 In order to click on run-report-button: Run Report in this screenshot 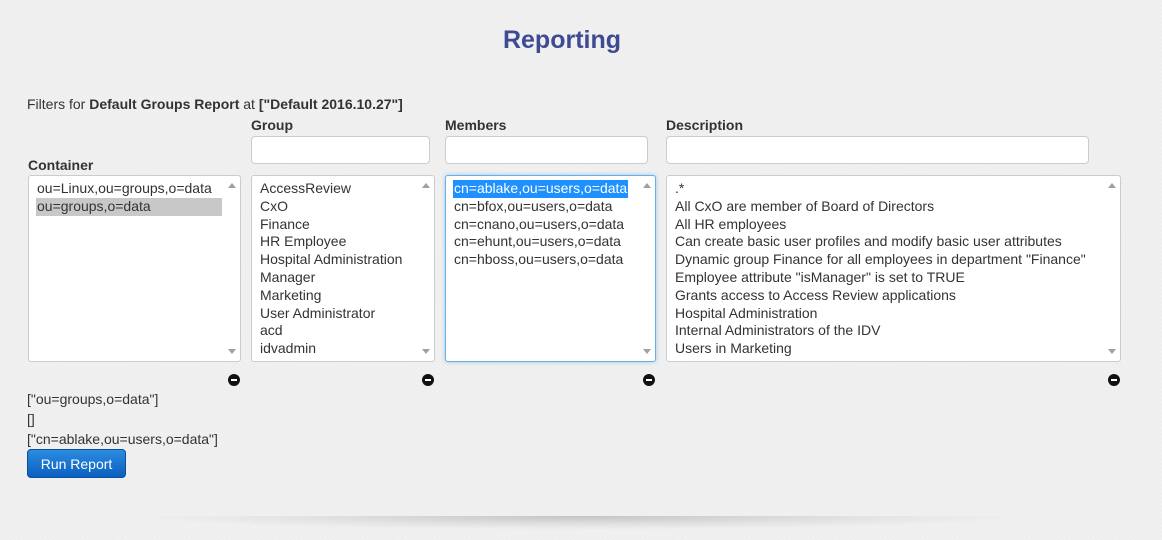, I will do `click(76, 463)`.